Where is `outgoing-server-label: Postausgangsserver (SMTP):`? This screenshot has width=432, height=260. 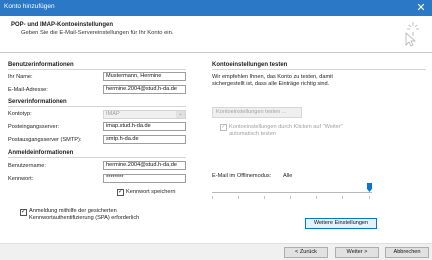
outgoing-server-label: Postausgangsserver (SMTP): is located at coordinates (45, 140).